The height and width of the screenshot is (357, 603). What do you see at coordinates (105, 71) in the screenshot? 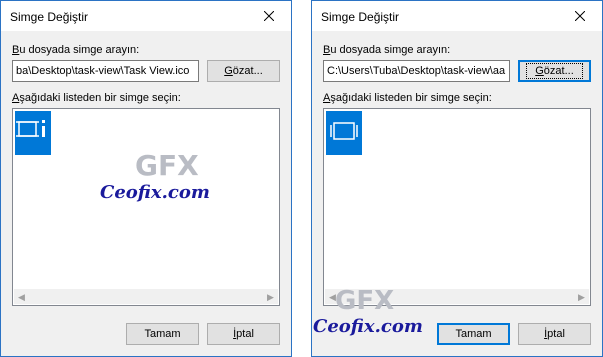
I see `file-path-input: ba\Desktop\task-view\Task View.ico` at bounding box center [105, 71].